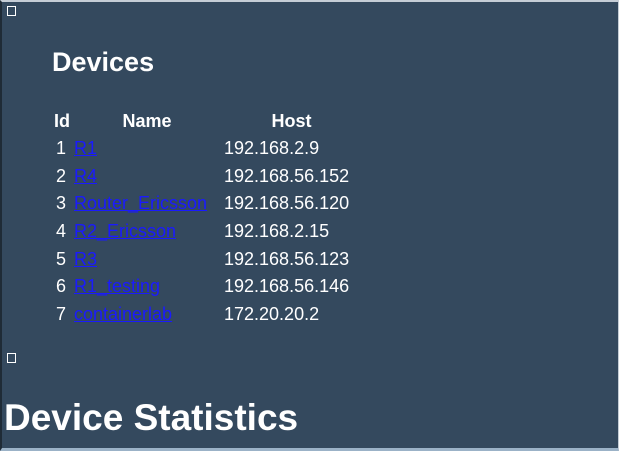 This screenshot has height=453, width=621. What do you see at coordinates (287, 258) in the screenshot?
I see `device-host: 192.168.56.123` at bounding box center [287, 258].